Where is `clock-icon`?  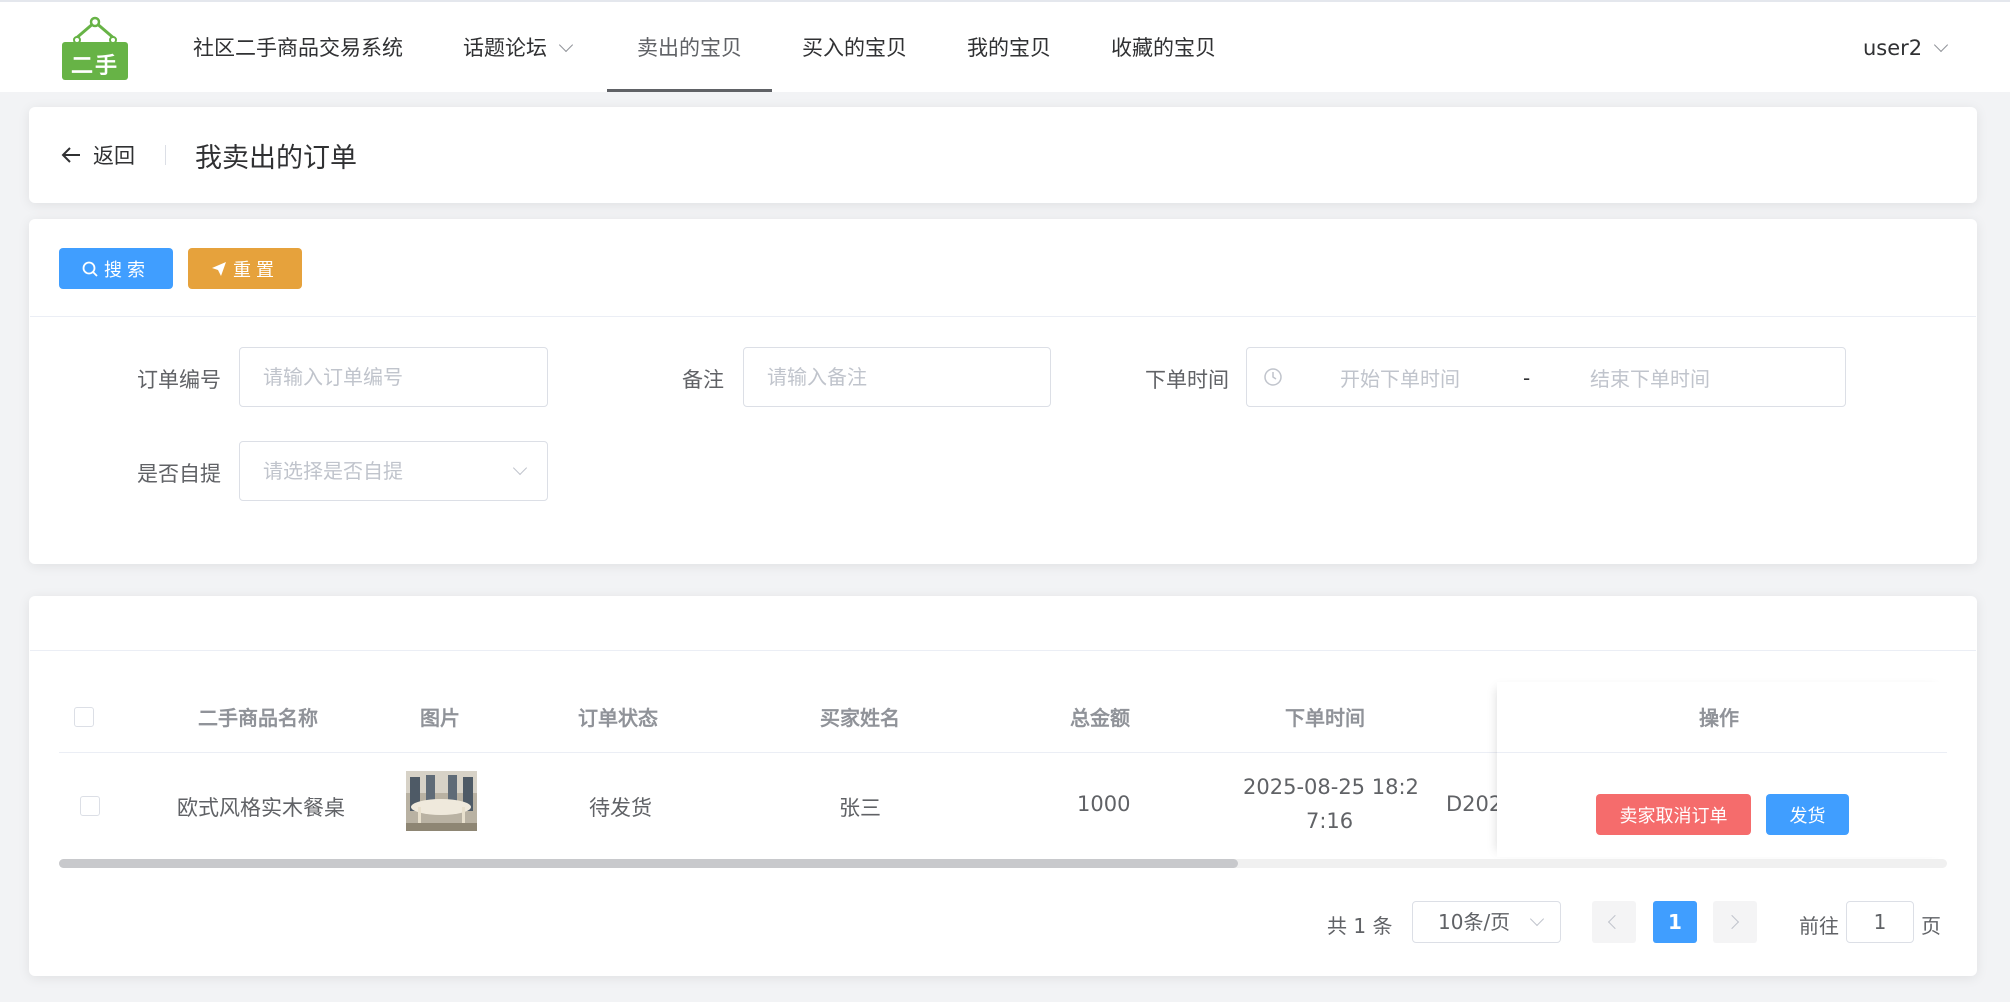 clock-icon is located at coordinates (1273, 377).